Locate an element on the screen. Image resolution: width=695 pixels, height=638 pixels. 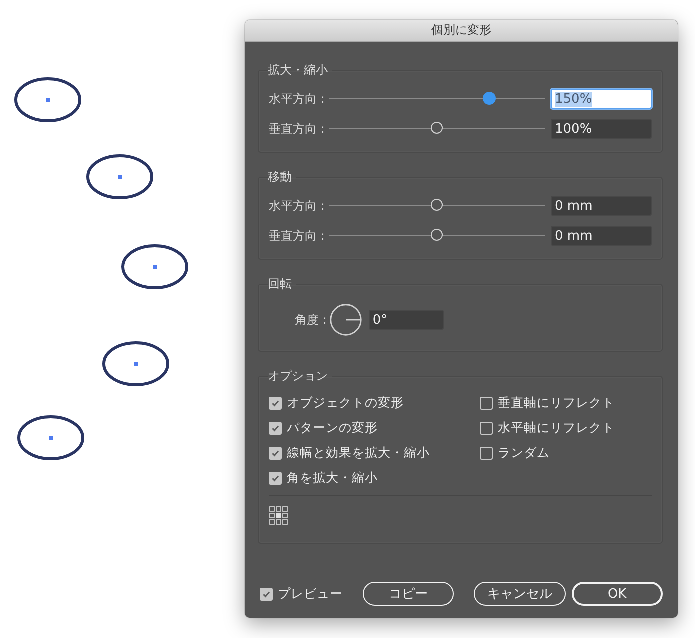
checkbox-label: 水平軸にリフレクト is located at coordinates (556, 428).